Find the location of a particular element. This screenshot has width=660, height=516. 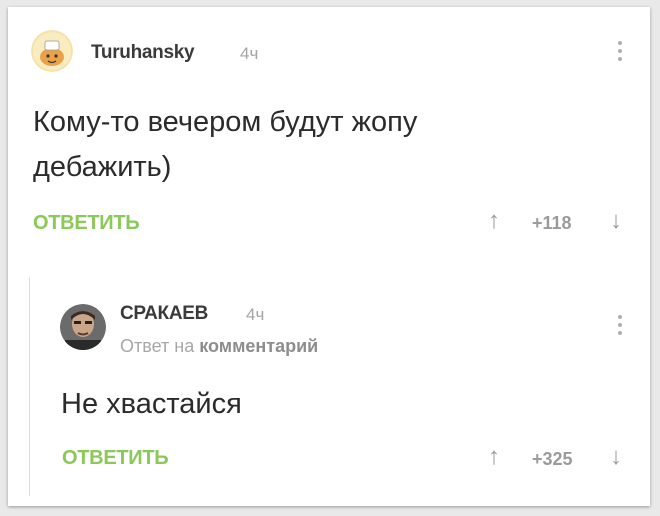

comment-time: 4ч is located at coordinates (249, 53).